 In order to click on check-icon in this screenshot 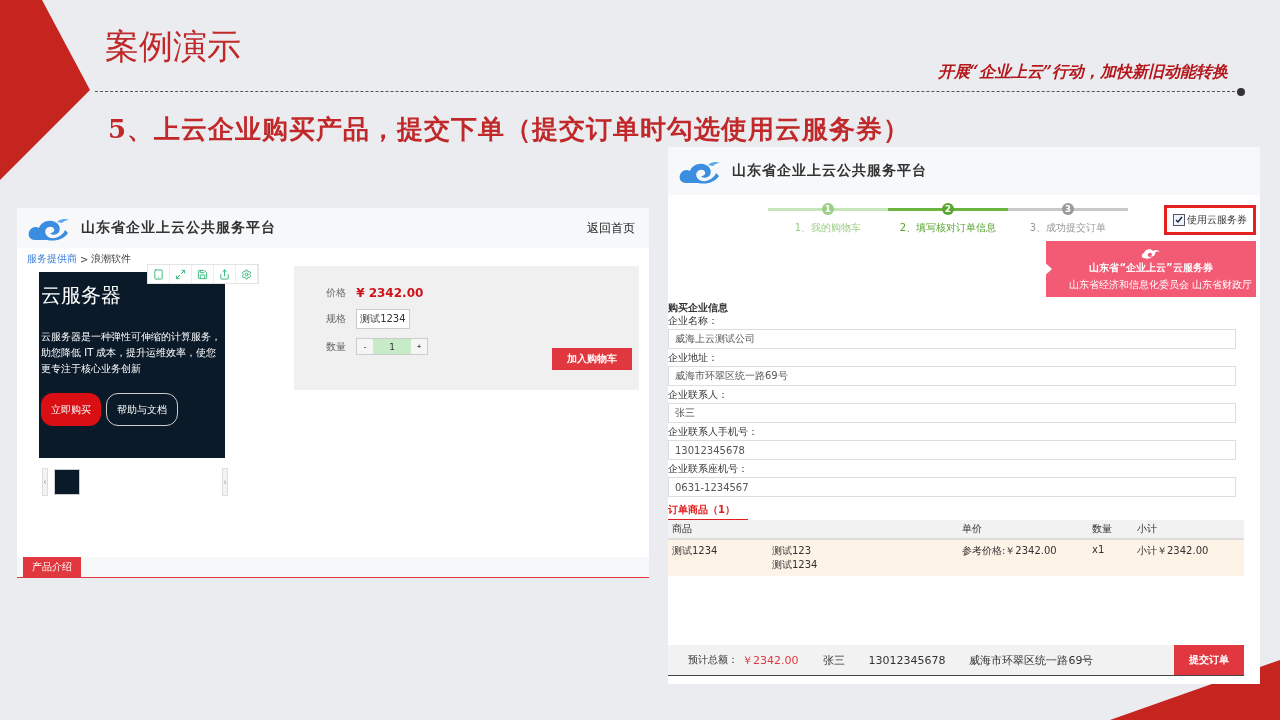, I will do `click(1179, 220)`.